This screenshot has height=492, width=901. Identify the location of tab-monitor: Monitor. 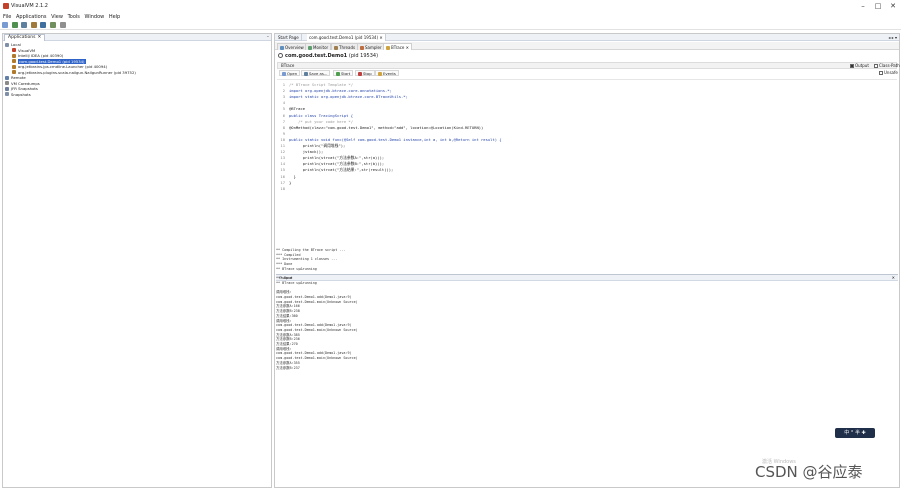
(318, 46).